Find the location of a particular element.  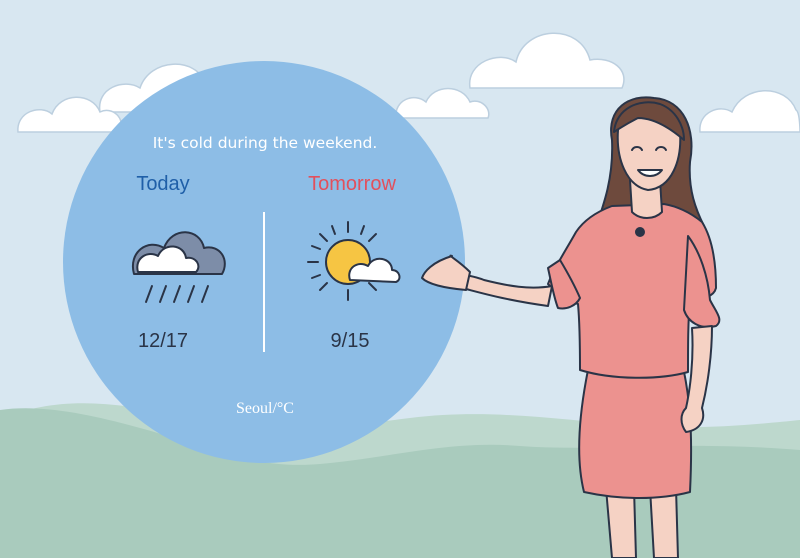

extended-arm is located at coordinates (507, 290).